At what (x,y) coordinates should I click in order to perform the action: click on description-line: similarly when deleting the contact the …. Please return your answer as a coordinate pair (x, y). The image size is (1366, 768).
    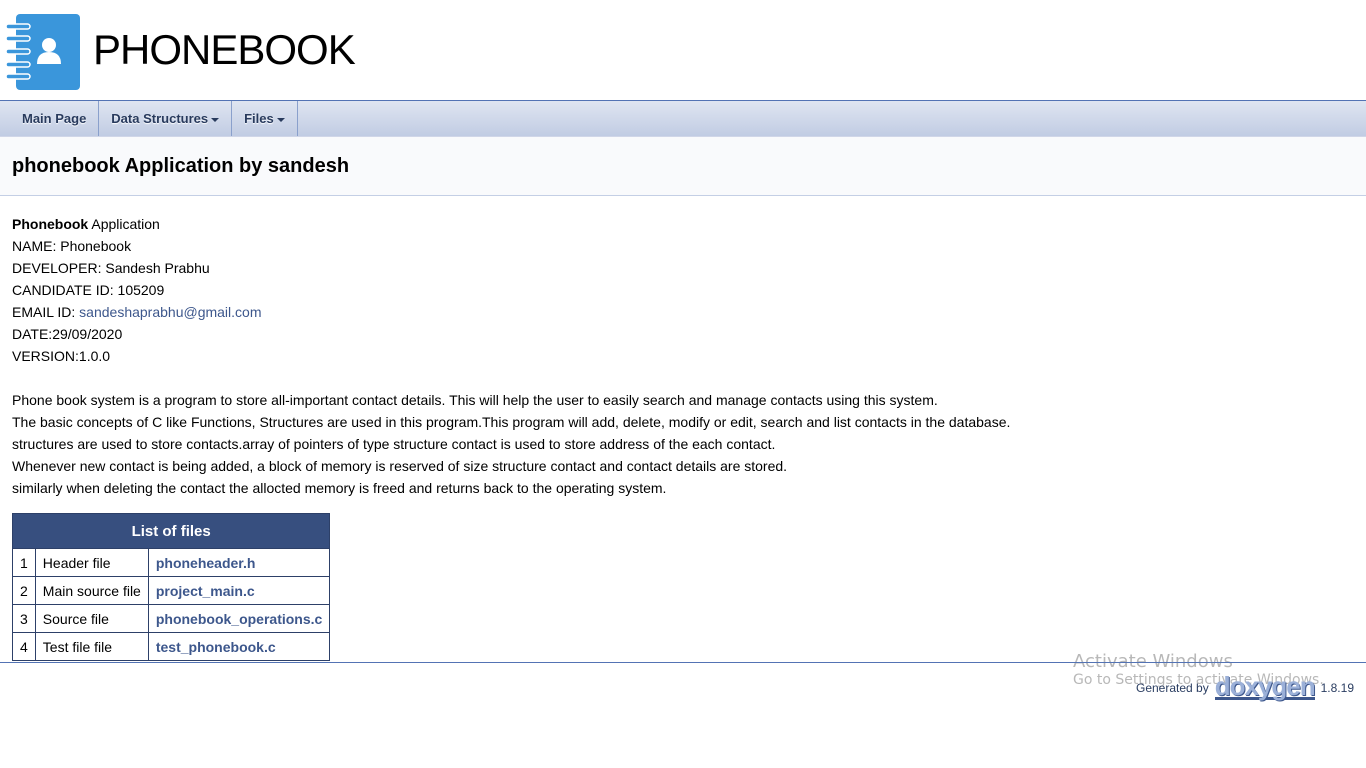
    Looking at the image, I should click on (339, 488).